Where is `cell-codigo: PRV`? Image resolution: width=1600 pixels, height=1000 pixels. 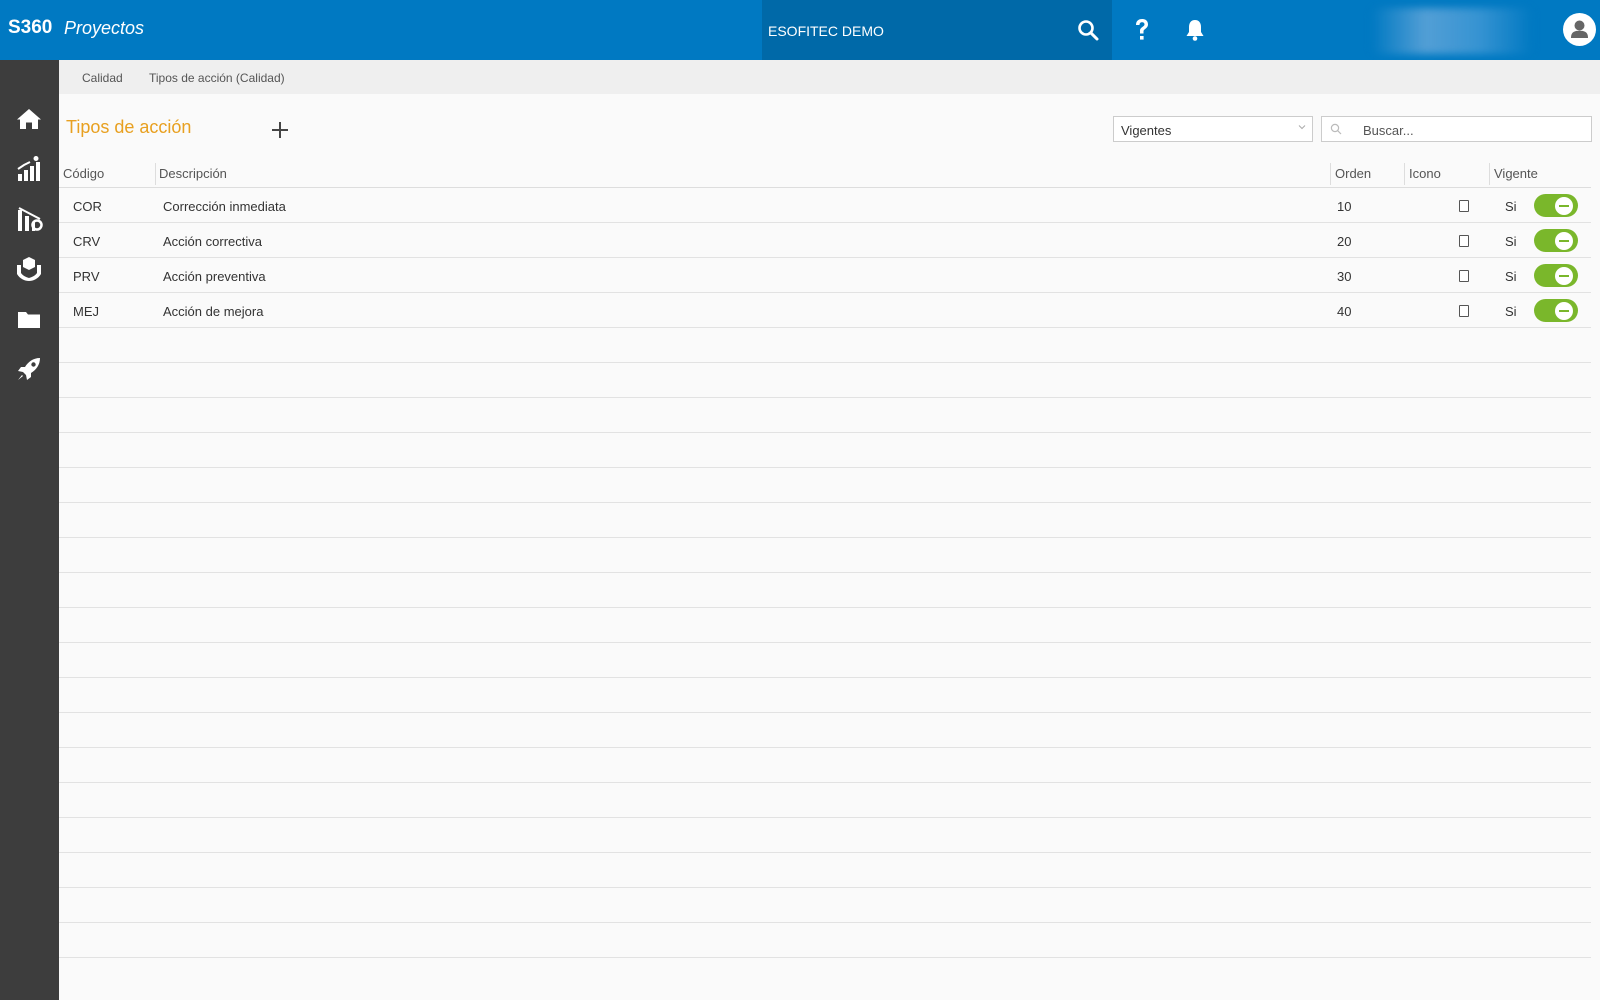
cell-codigo: PRV is located at coordinates (86, 276).